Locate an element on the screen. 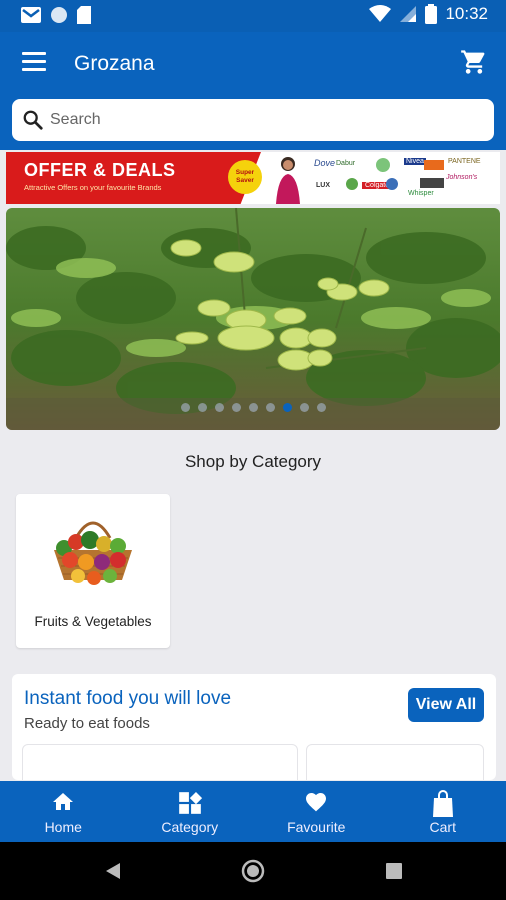 This screenshot has height=900, width=506. category-card-fruits-vegetables: Fruits & Vegetables is located at coordinates (93, 571).